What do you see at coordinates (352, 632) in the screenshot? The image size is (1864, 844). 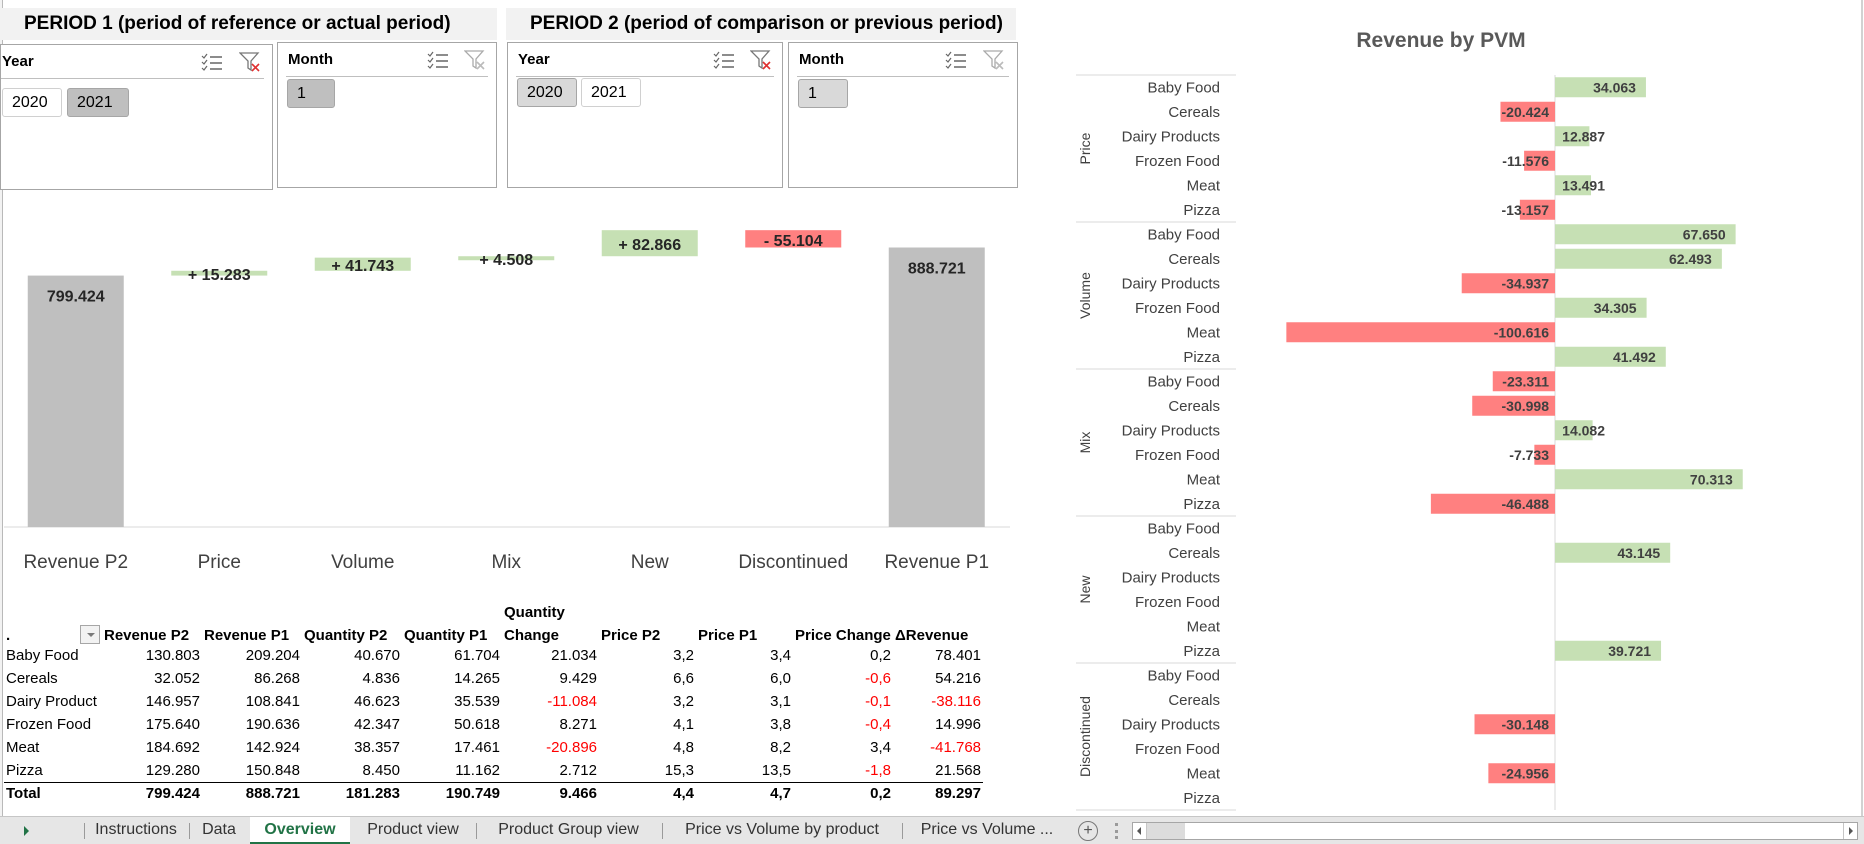 I see `header-quantity-p2: Quantity P2` at bounding box center [352, 632].